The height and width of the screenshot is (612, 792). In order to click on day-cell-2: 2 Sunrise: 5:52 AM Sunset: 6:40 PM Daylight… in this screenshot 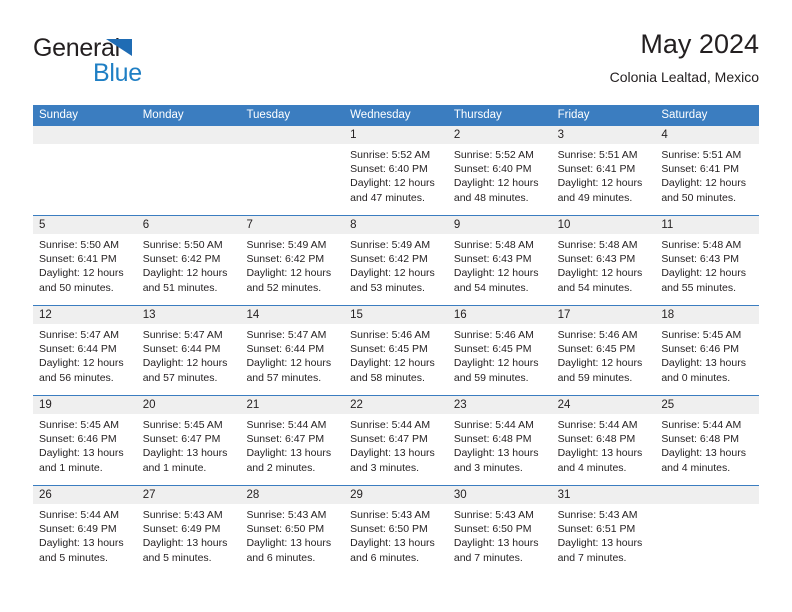, I will do `click(499, 170)`.